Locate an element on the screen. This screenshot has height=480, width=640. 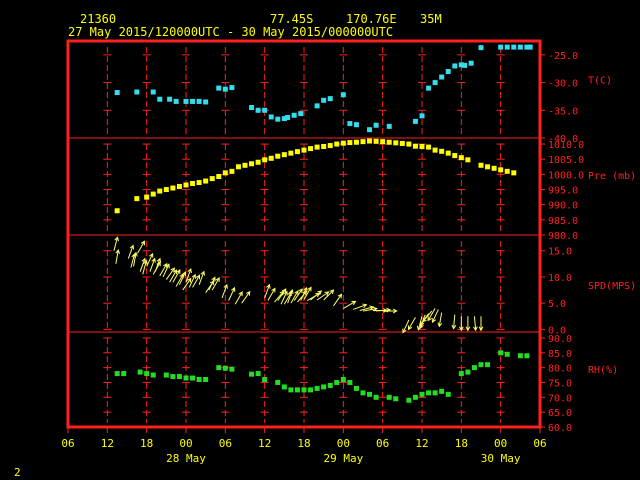
station-lon: 170.76E is located at coordinates (371, 19).